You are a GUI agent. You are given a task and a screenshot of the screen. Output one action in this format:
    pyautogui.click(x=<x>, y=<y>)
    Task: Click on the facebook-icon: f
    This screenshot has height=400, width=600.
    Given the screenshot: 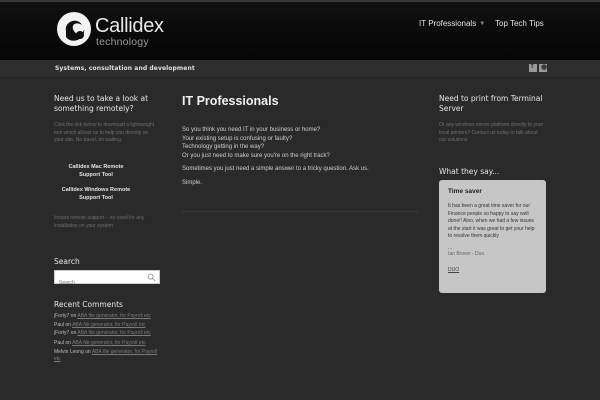 What is the action you would take?
    pyautogui.click(x=533, y=67)
    